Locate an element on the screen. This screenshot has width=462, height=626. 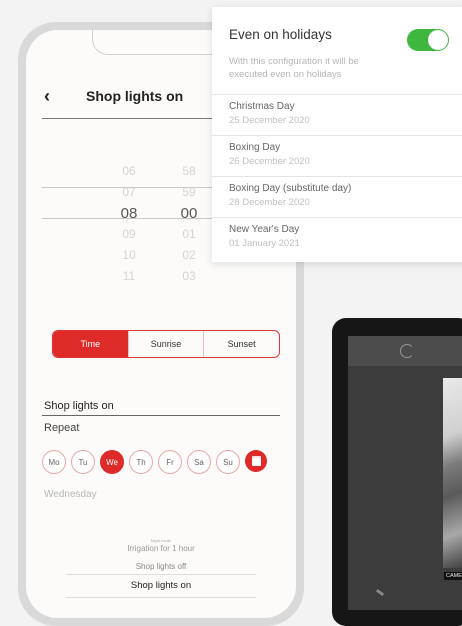
list-item: Shop lights off is located at coordinates (161, 566).